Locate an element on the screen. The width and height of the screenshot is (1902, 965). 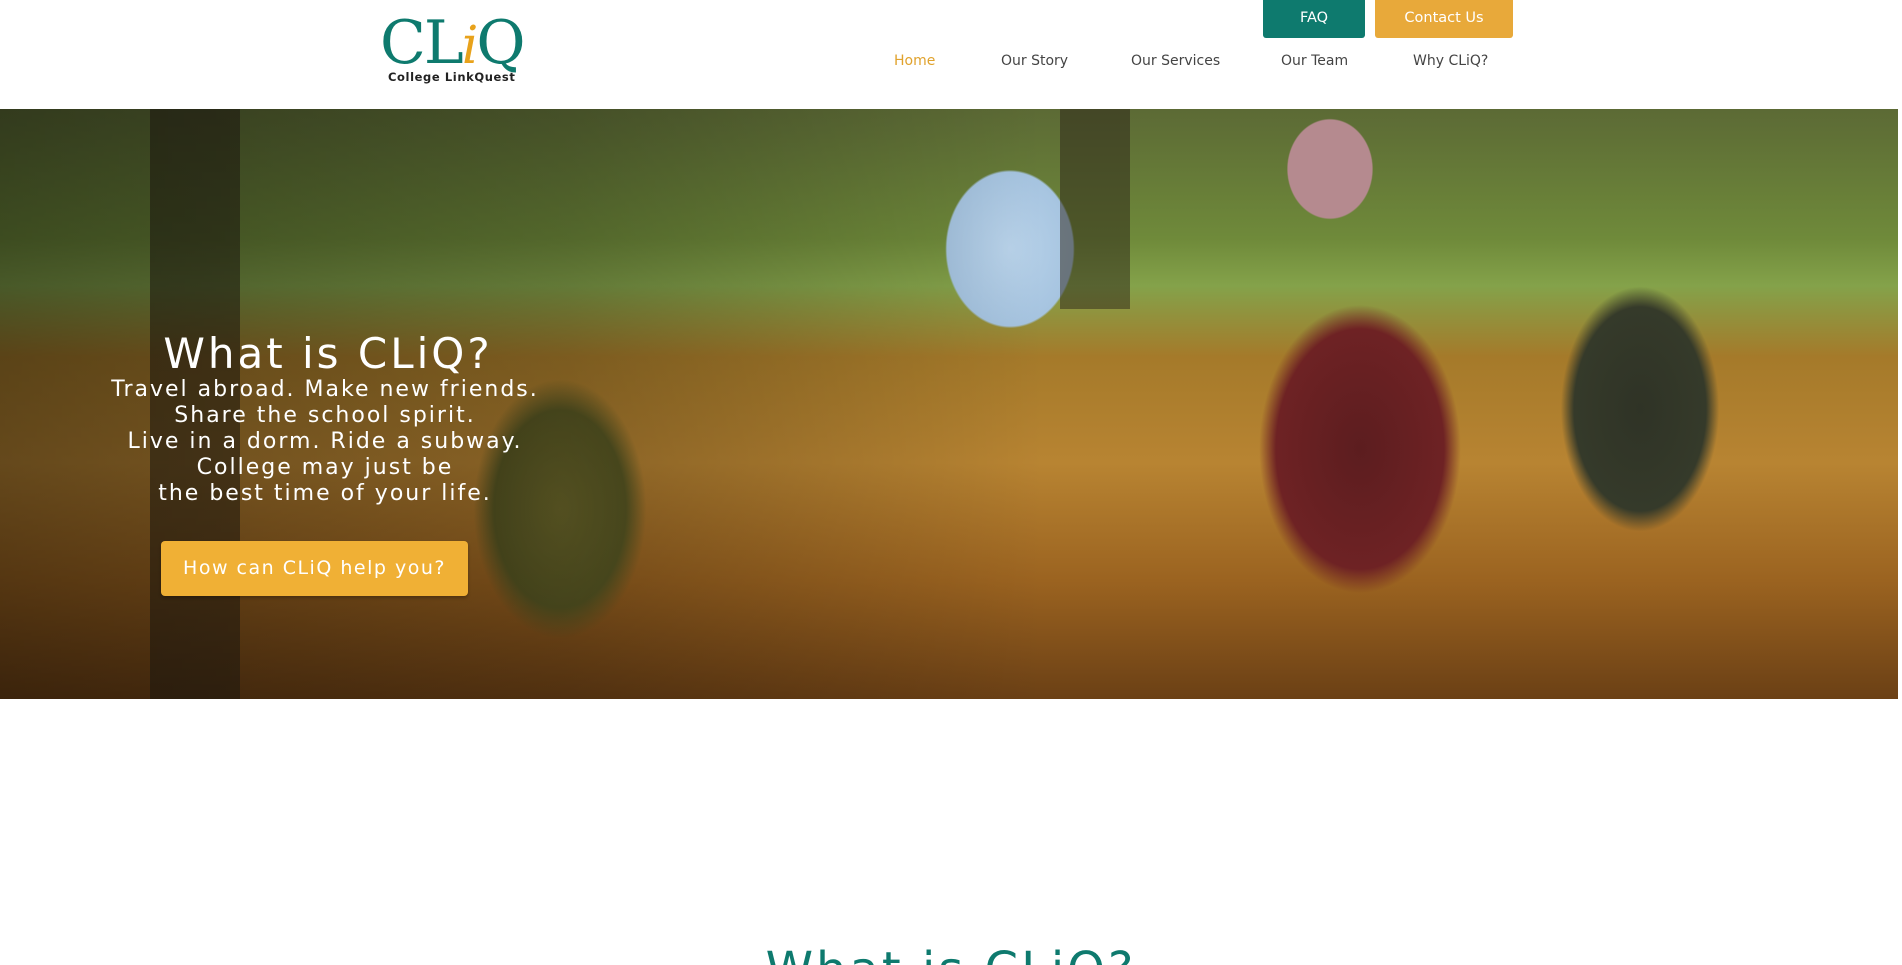
section-title: What is CLiQ? is located at coordinates (951, 953).